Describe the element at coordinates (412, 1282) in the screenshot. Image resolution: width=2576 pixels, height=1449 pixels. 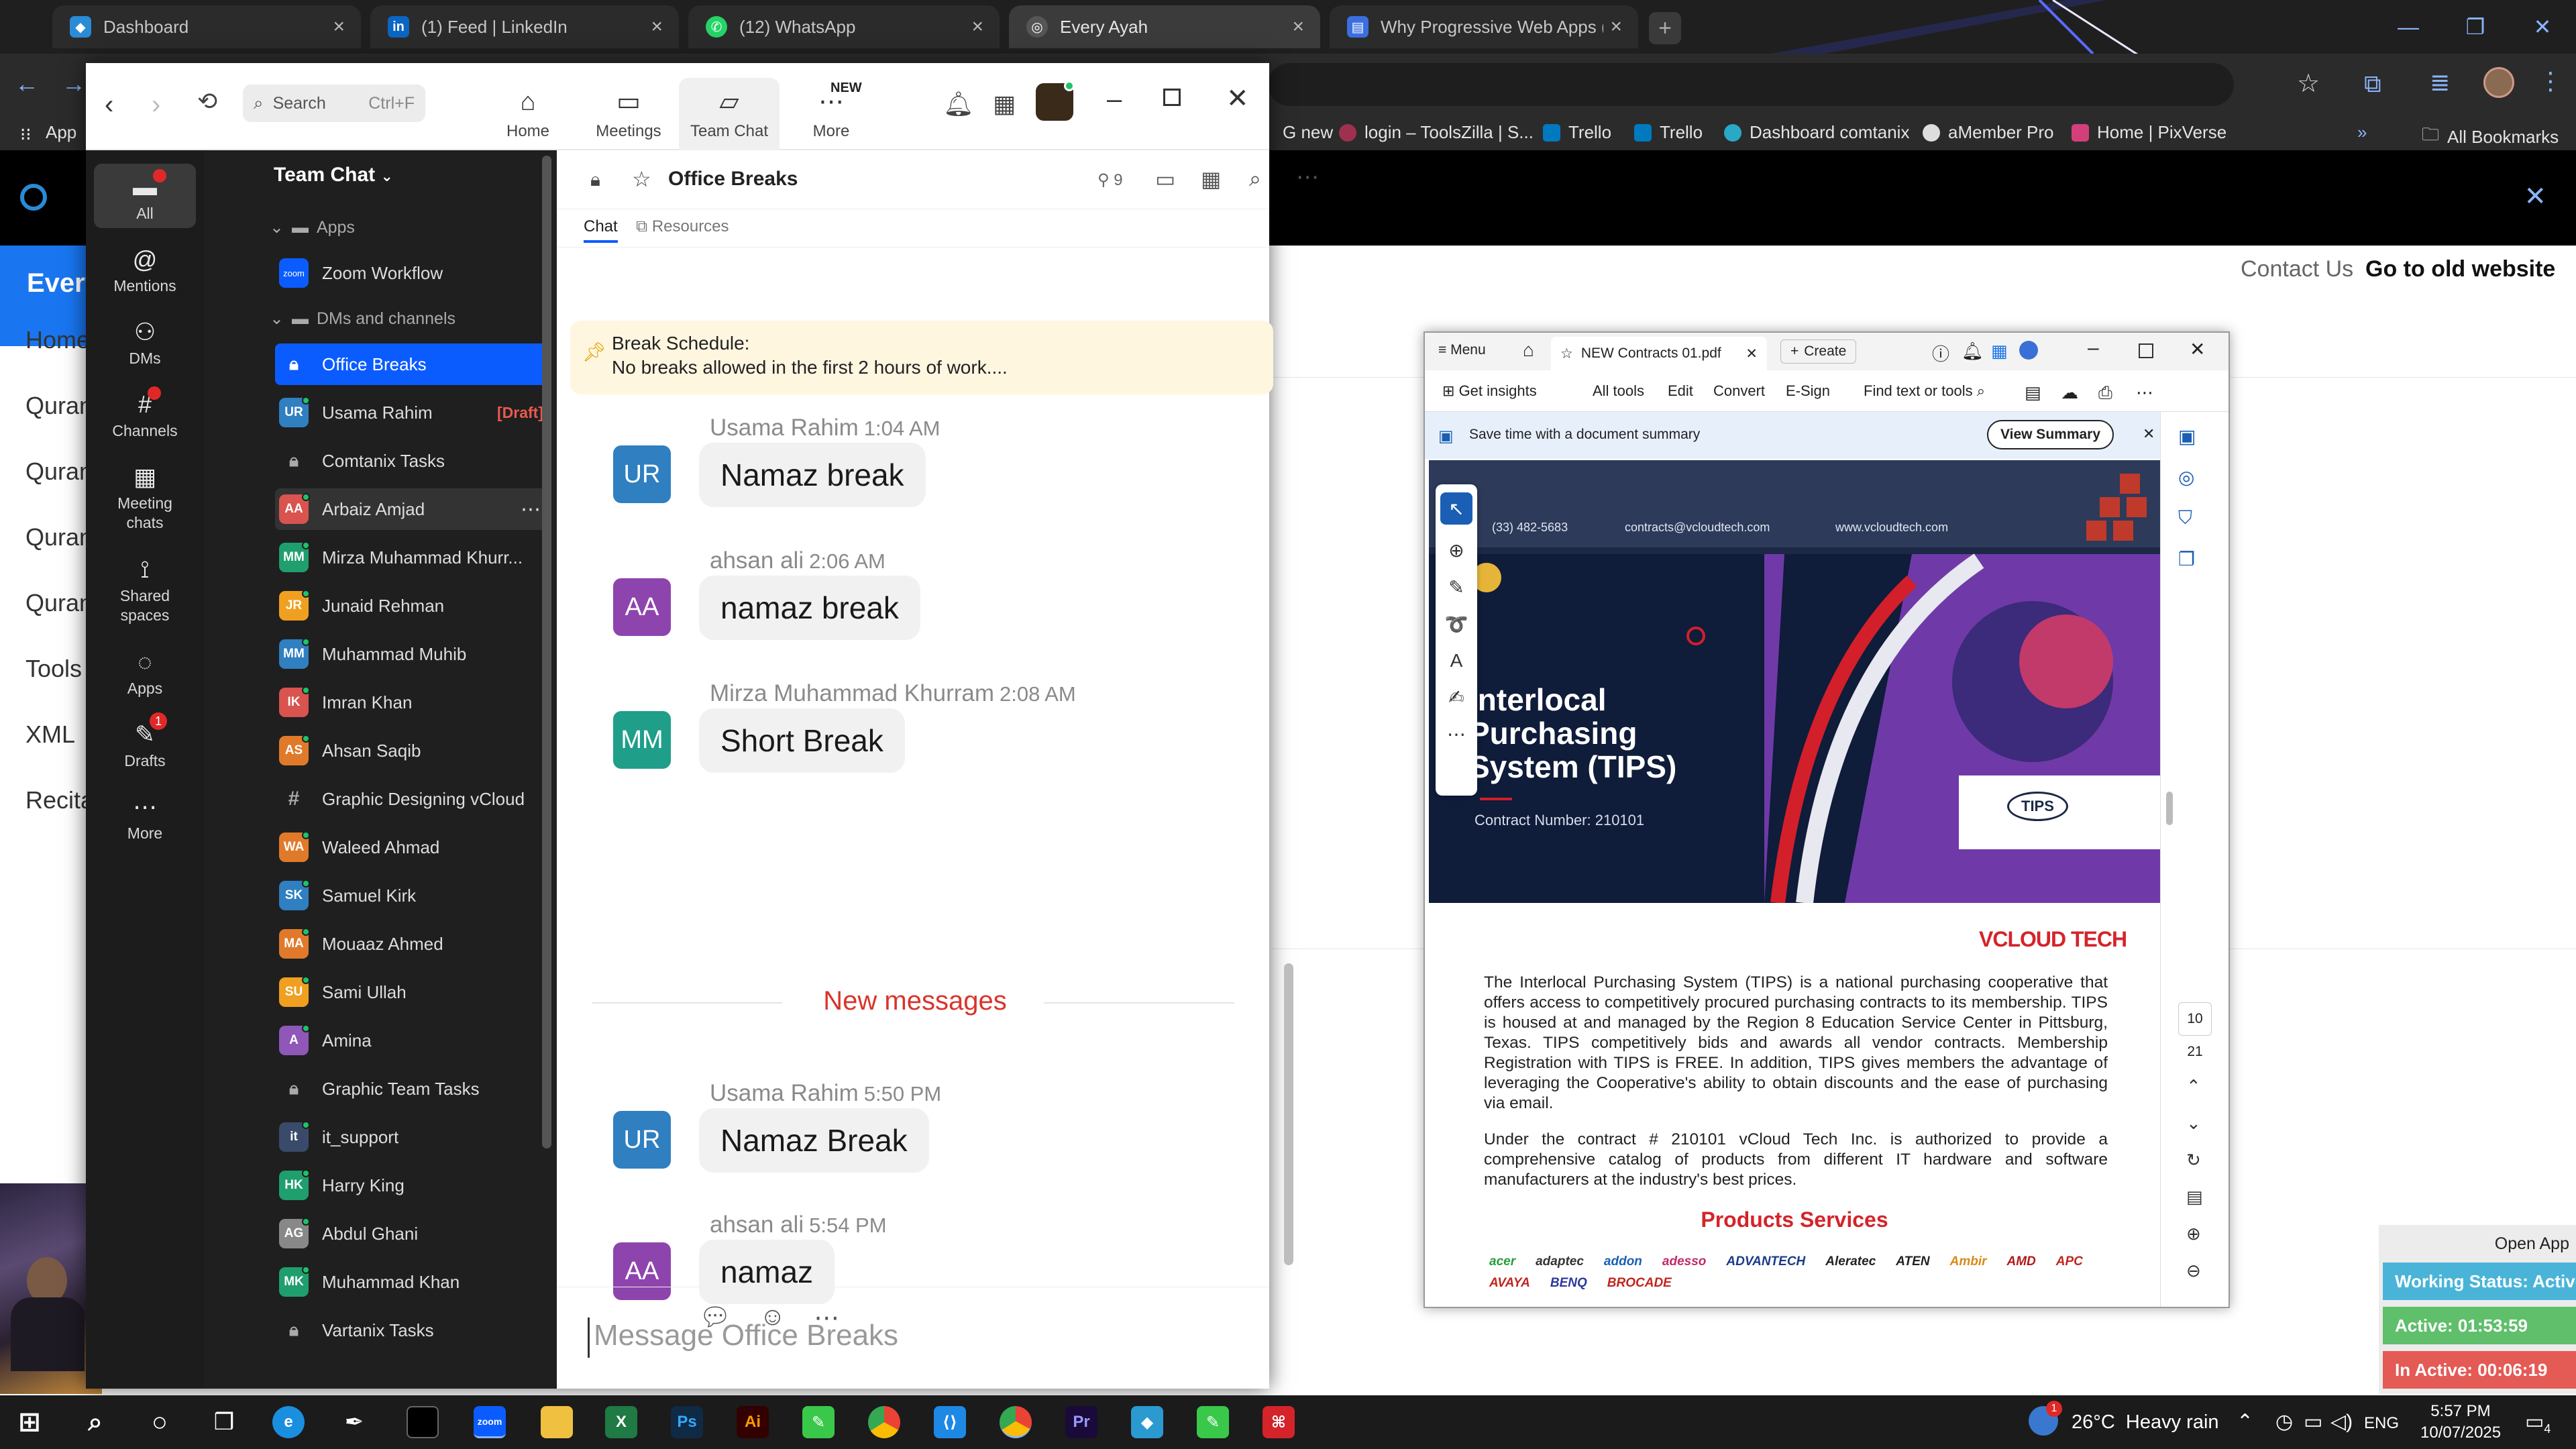
I see `sidebar-item-muhammad-khan: MK Muhammad Khan` at that location.